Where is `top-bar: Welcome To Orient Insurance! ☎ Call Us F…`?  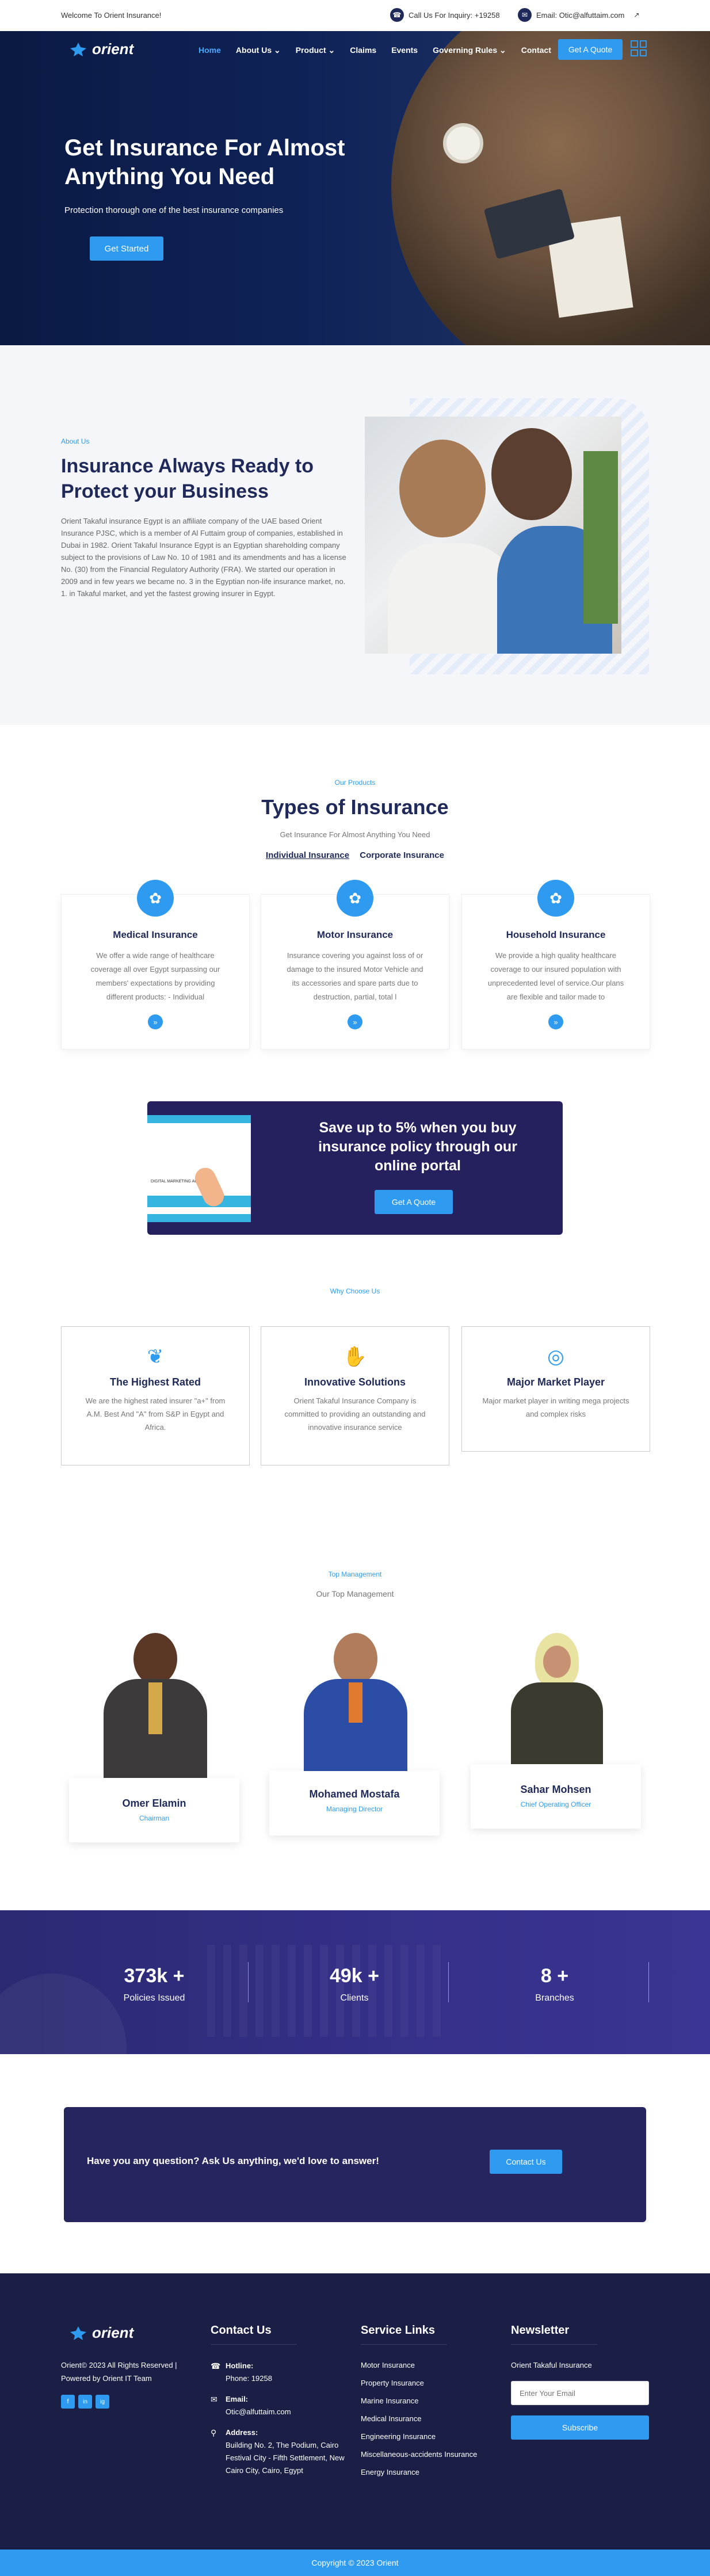 top-bar: Welcome To Orient Insurance! ☎ Call Us F… is located at coordinates (355, 15).